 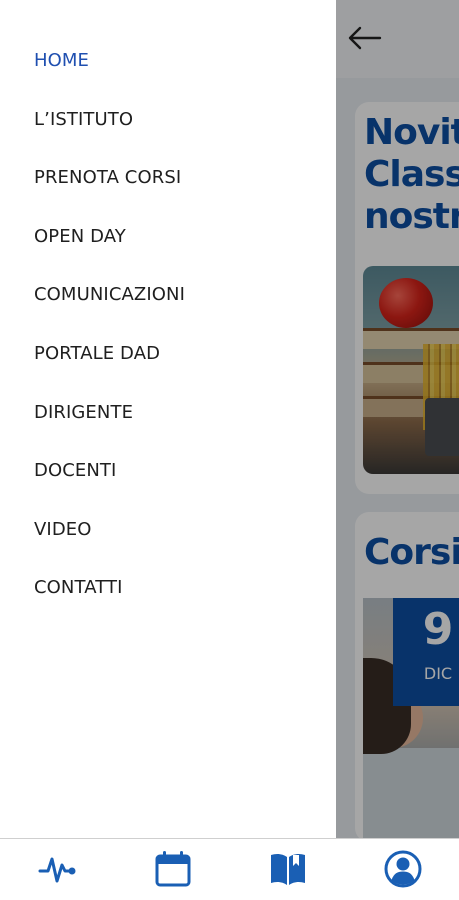 I want to click on menu-item-home: HOME, so click(x=109, y=75).